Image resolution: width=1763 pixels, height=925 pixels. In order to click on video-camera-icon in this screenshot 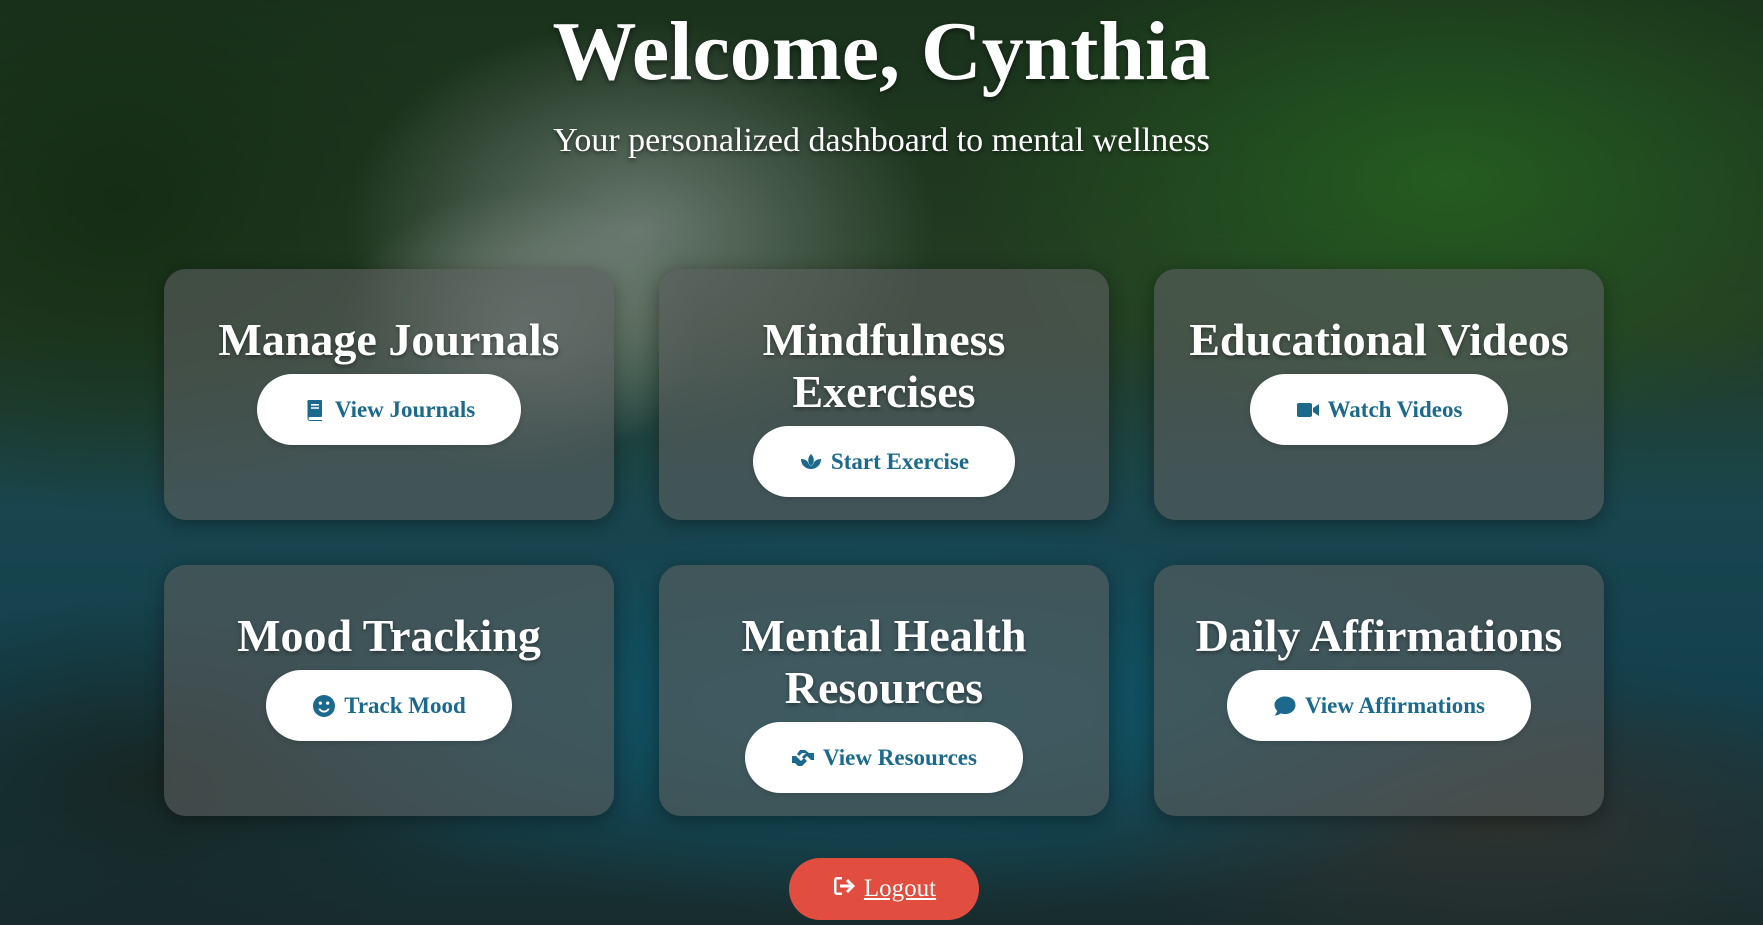, I will do `click(1308, 410)`.